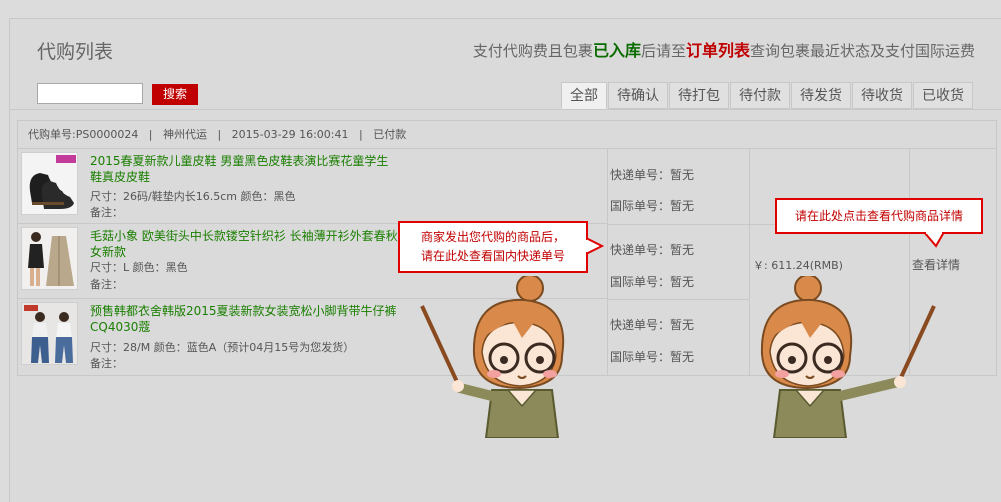 The width and height of the screenshot is (1001, 502). What do you see at coordinates (245, 319) in the screenshot?
I see `product-name-link: 预售韩都衣舍韩版2015夏装新款女装宽松小脚背带牛仔裤CQ4030蔻` at bounding box center [245, 319].